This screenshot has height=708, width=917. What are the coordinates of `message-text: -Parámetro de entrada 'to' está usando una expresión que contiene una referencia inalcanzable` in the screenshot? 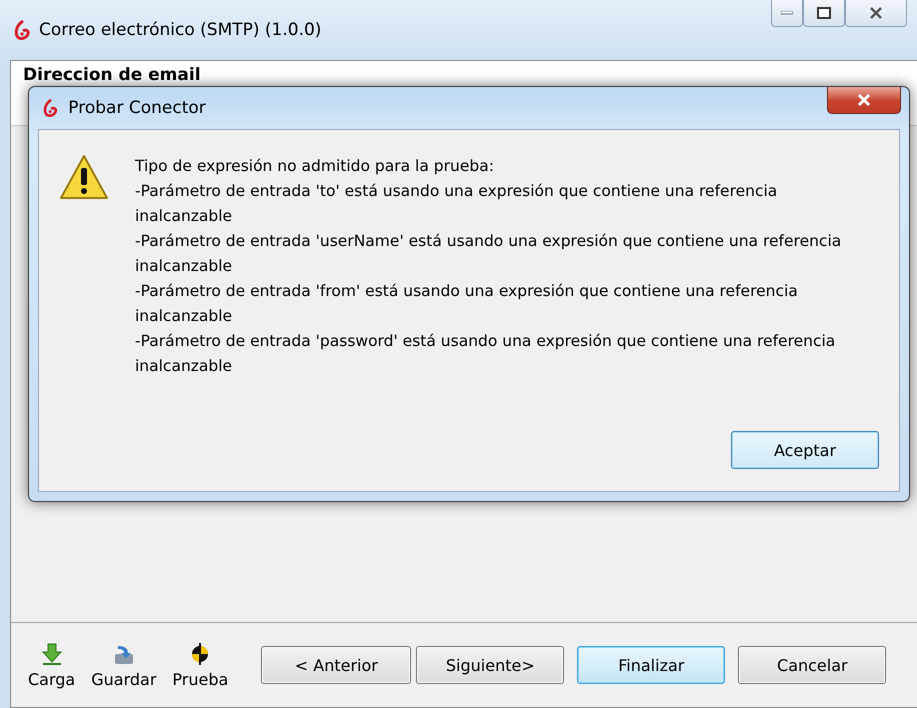 It's located at (456, 204).